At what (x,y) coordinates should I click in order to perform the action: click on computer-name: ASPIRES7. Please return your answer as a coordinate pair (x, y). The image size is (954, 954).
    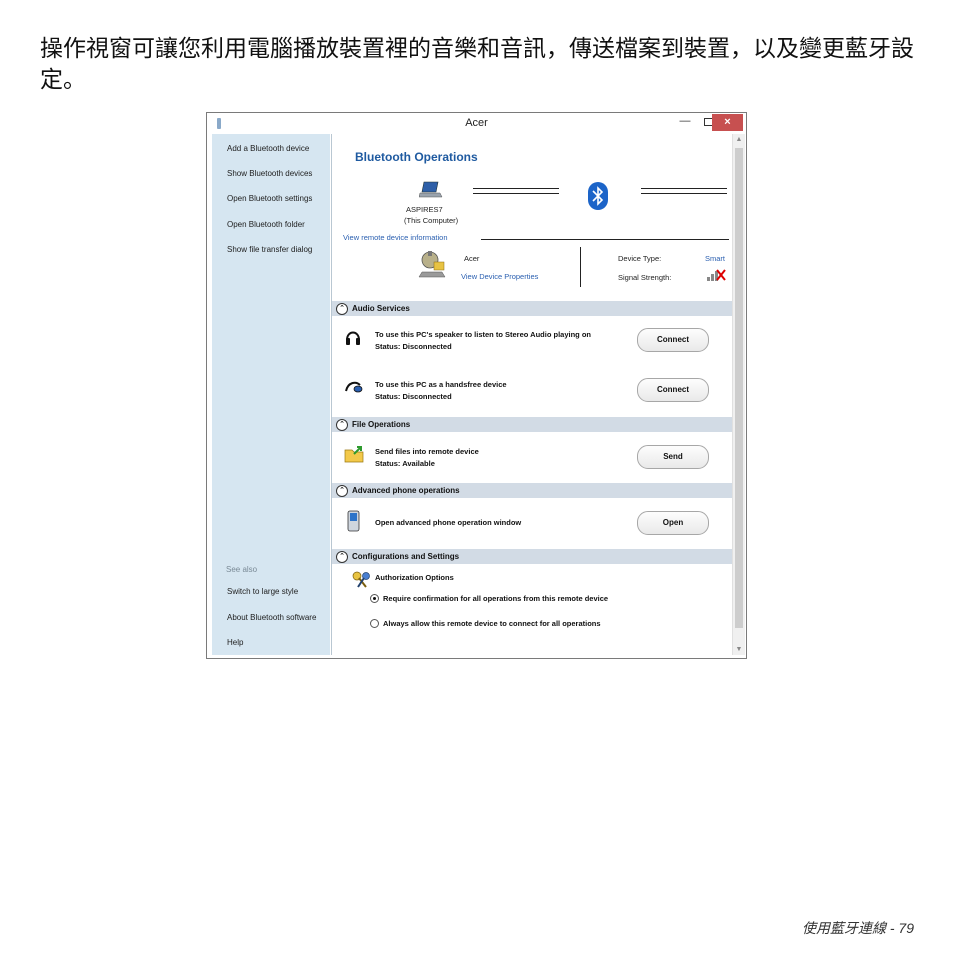
    Looking at the image, I should click on (424, 209).